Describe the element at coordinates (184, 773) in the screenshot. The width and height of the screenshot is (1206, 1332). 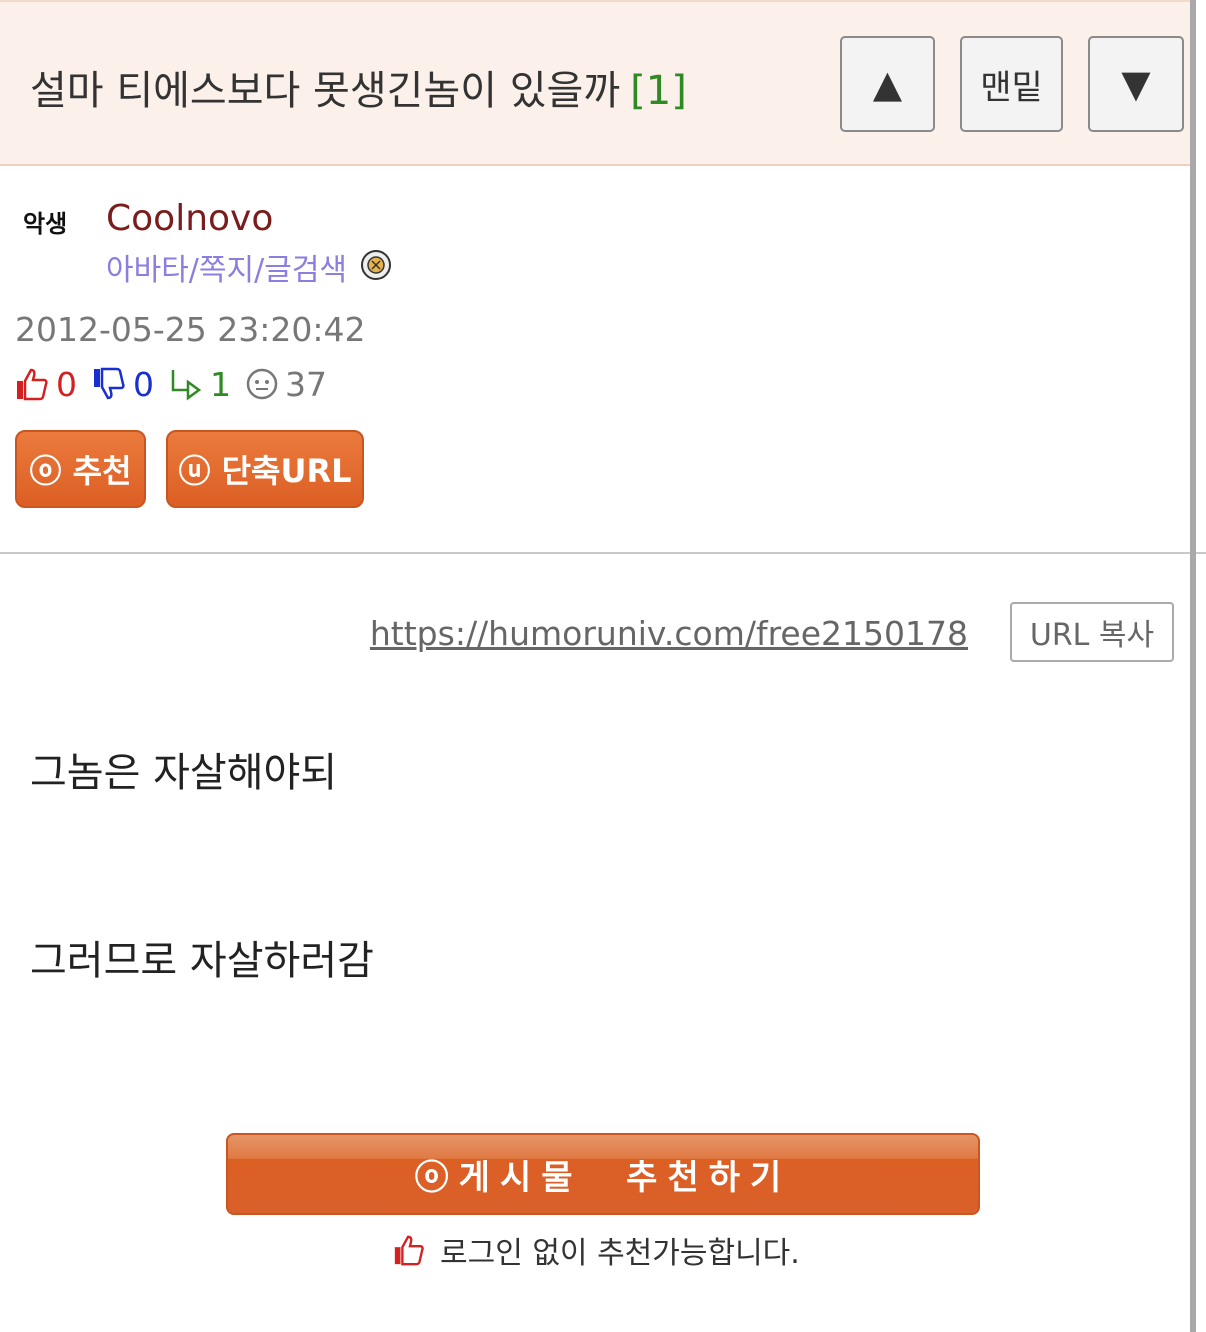
I see `post-body-line: 그놈은 자살해야되` at that location.